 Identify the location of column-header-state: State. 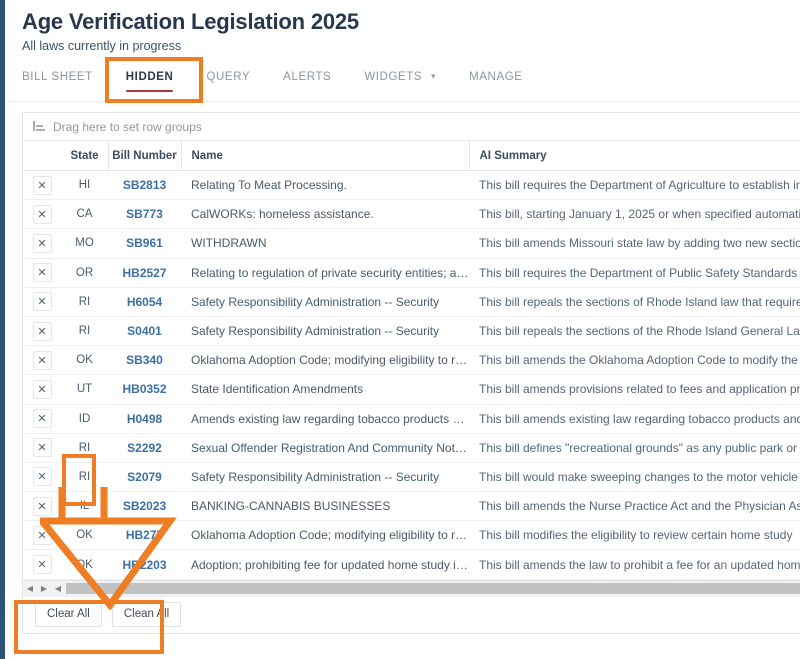
(85, 156).